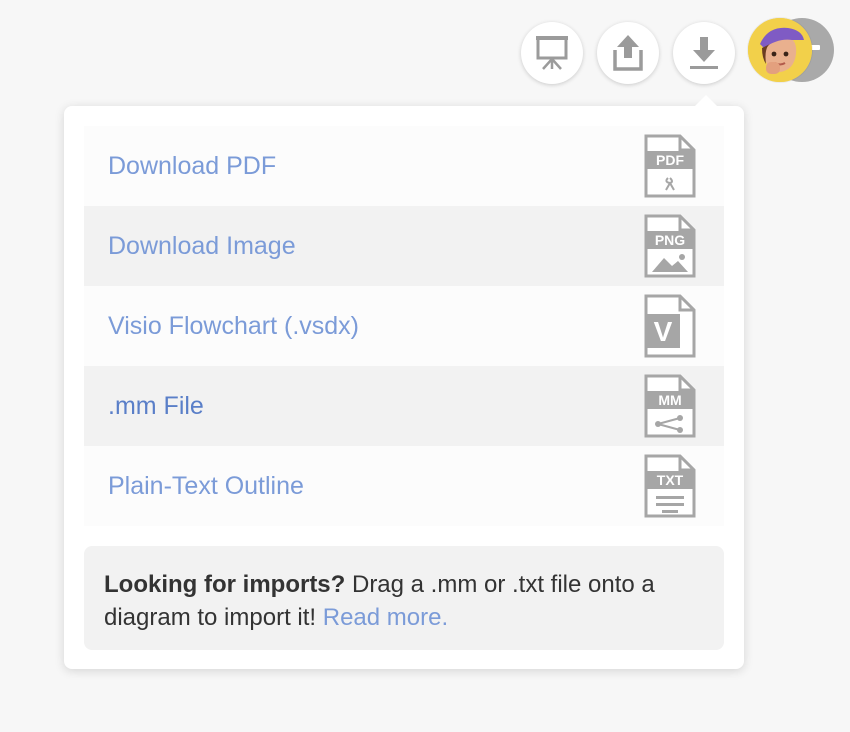  Describe the element at coordinates (225, 584) in the screenshot. I see `imports-note-heading: Looking for imports?` at that location.